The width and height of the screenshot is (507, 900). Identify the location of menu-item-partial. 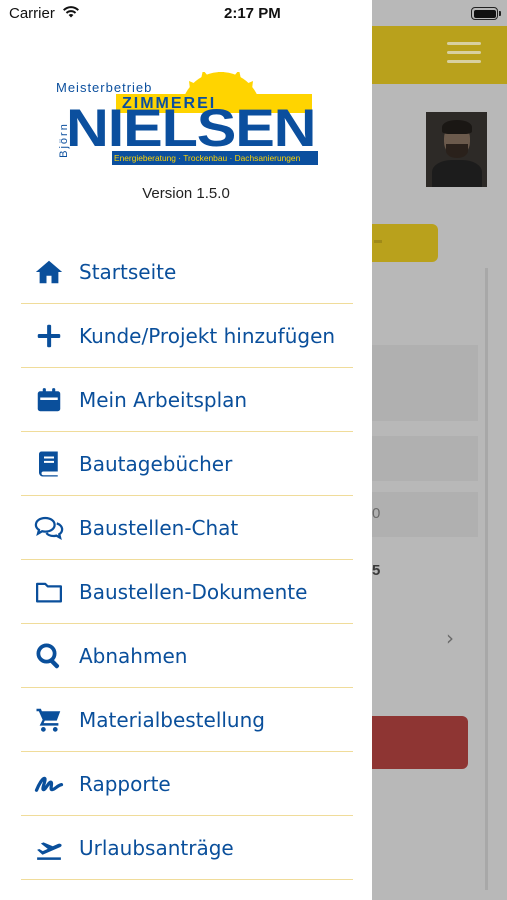
(187, 890).